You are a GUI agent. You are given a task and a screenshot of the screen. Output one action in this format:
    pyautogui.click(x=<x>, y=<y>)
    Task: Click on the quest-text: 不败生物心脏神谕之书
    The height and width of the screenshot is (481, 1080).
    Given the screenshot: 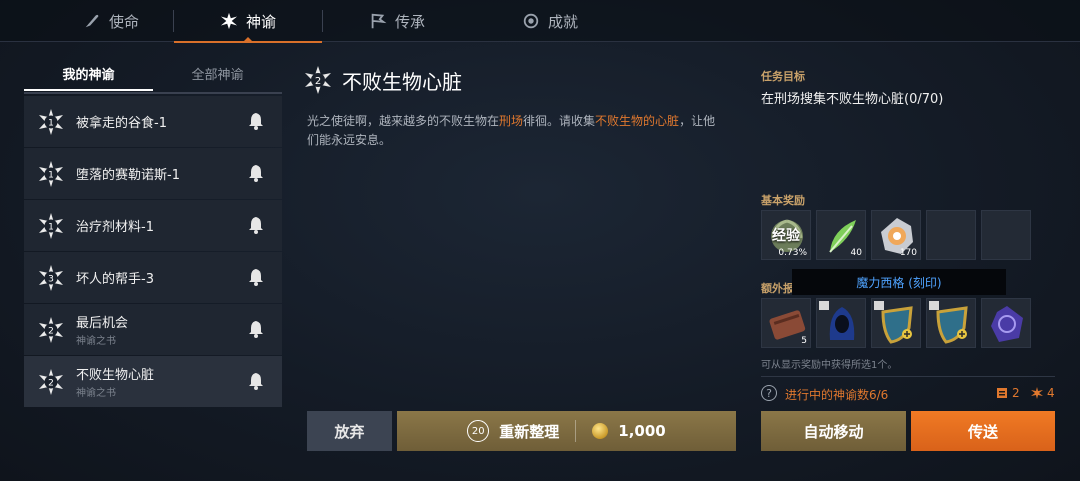 What is the action you would take?
    pyautogui.click(x=115, y=381)
    